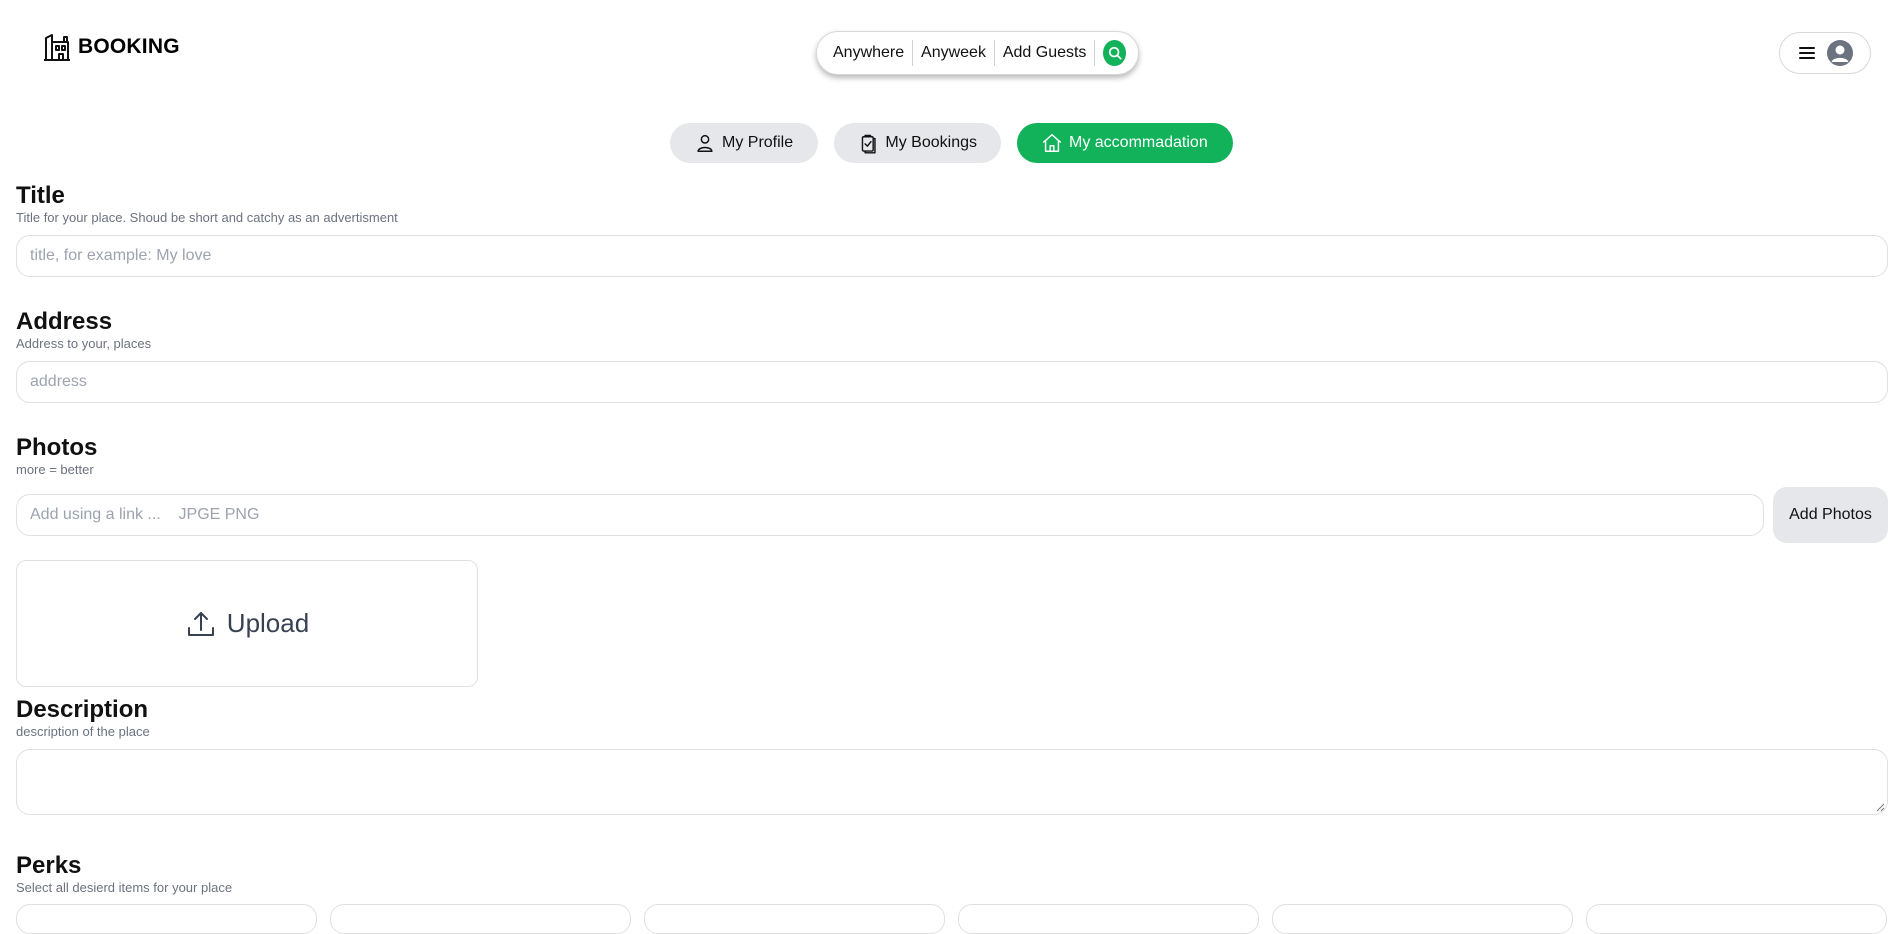 The width and height of the screenshot is (1903, 934). Describe the element at coordinates (872, 53) in the screenshot. I see `search-where: Anywhere` at that location.